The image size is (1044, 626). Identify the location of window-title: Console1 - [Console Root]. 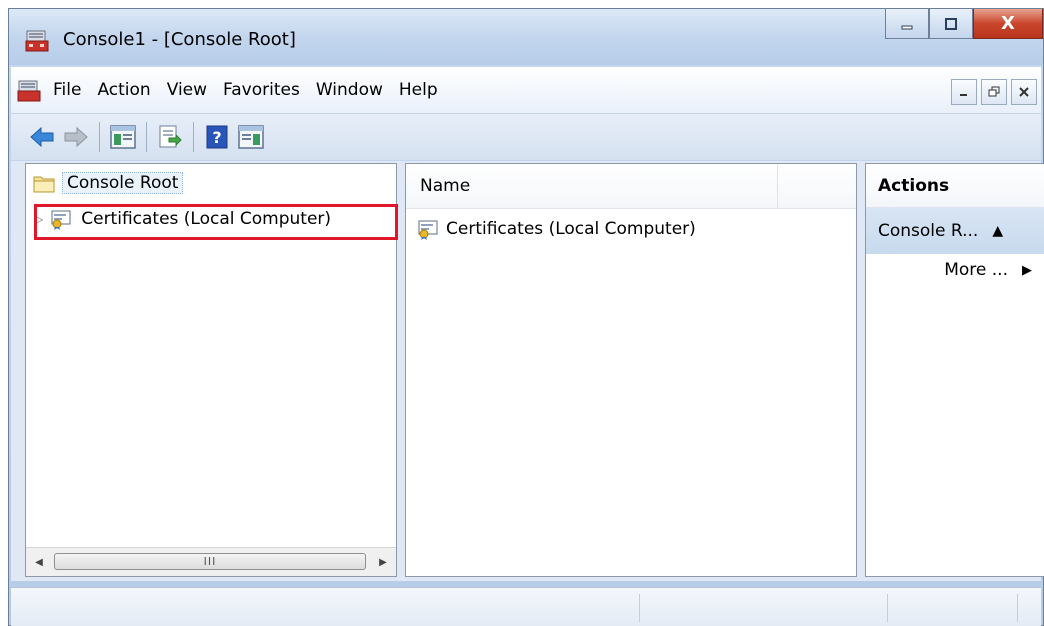
(179, 39).